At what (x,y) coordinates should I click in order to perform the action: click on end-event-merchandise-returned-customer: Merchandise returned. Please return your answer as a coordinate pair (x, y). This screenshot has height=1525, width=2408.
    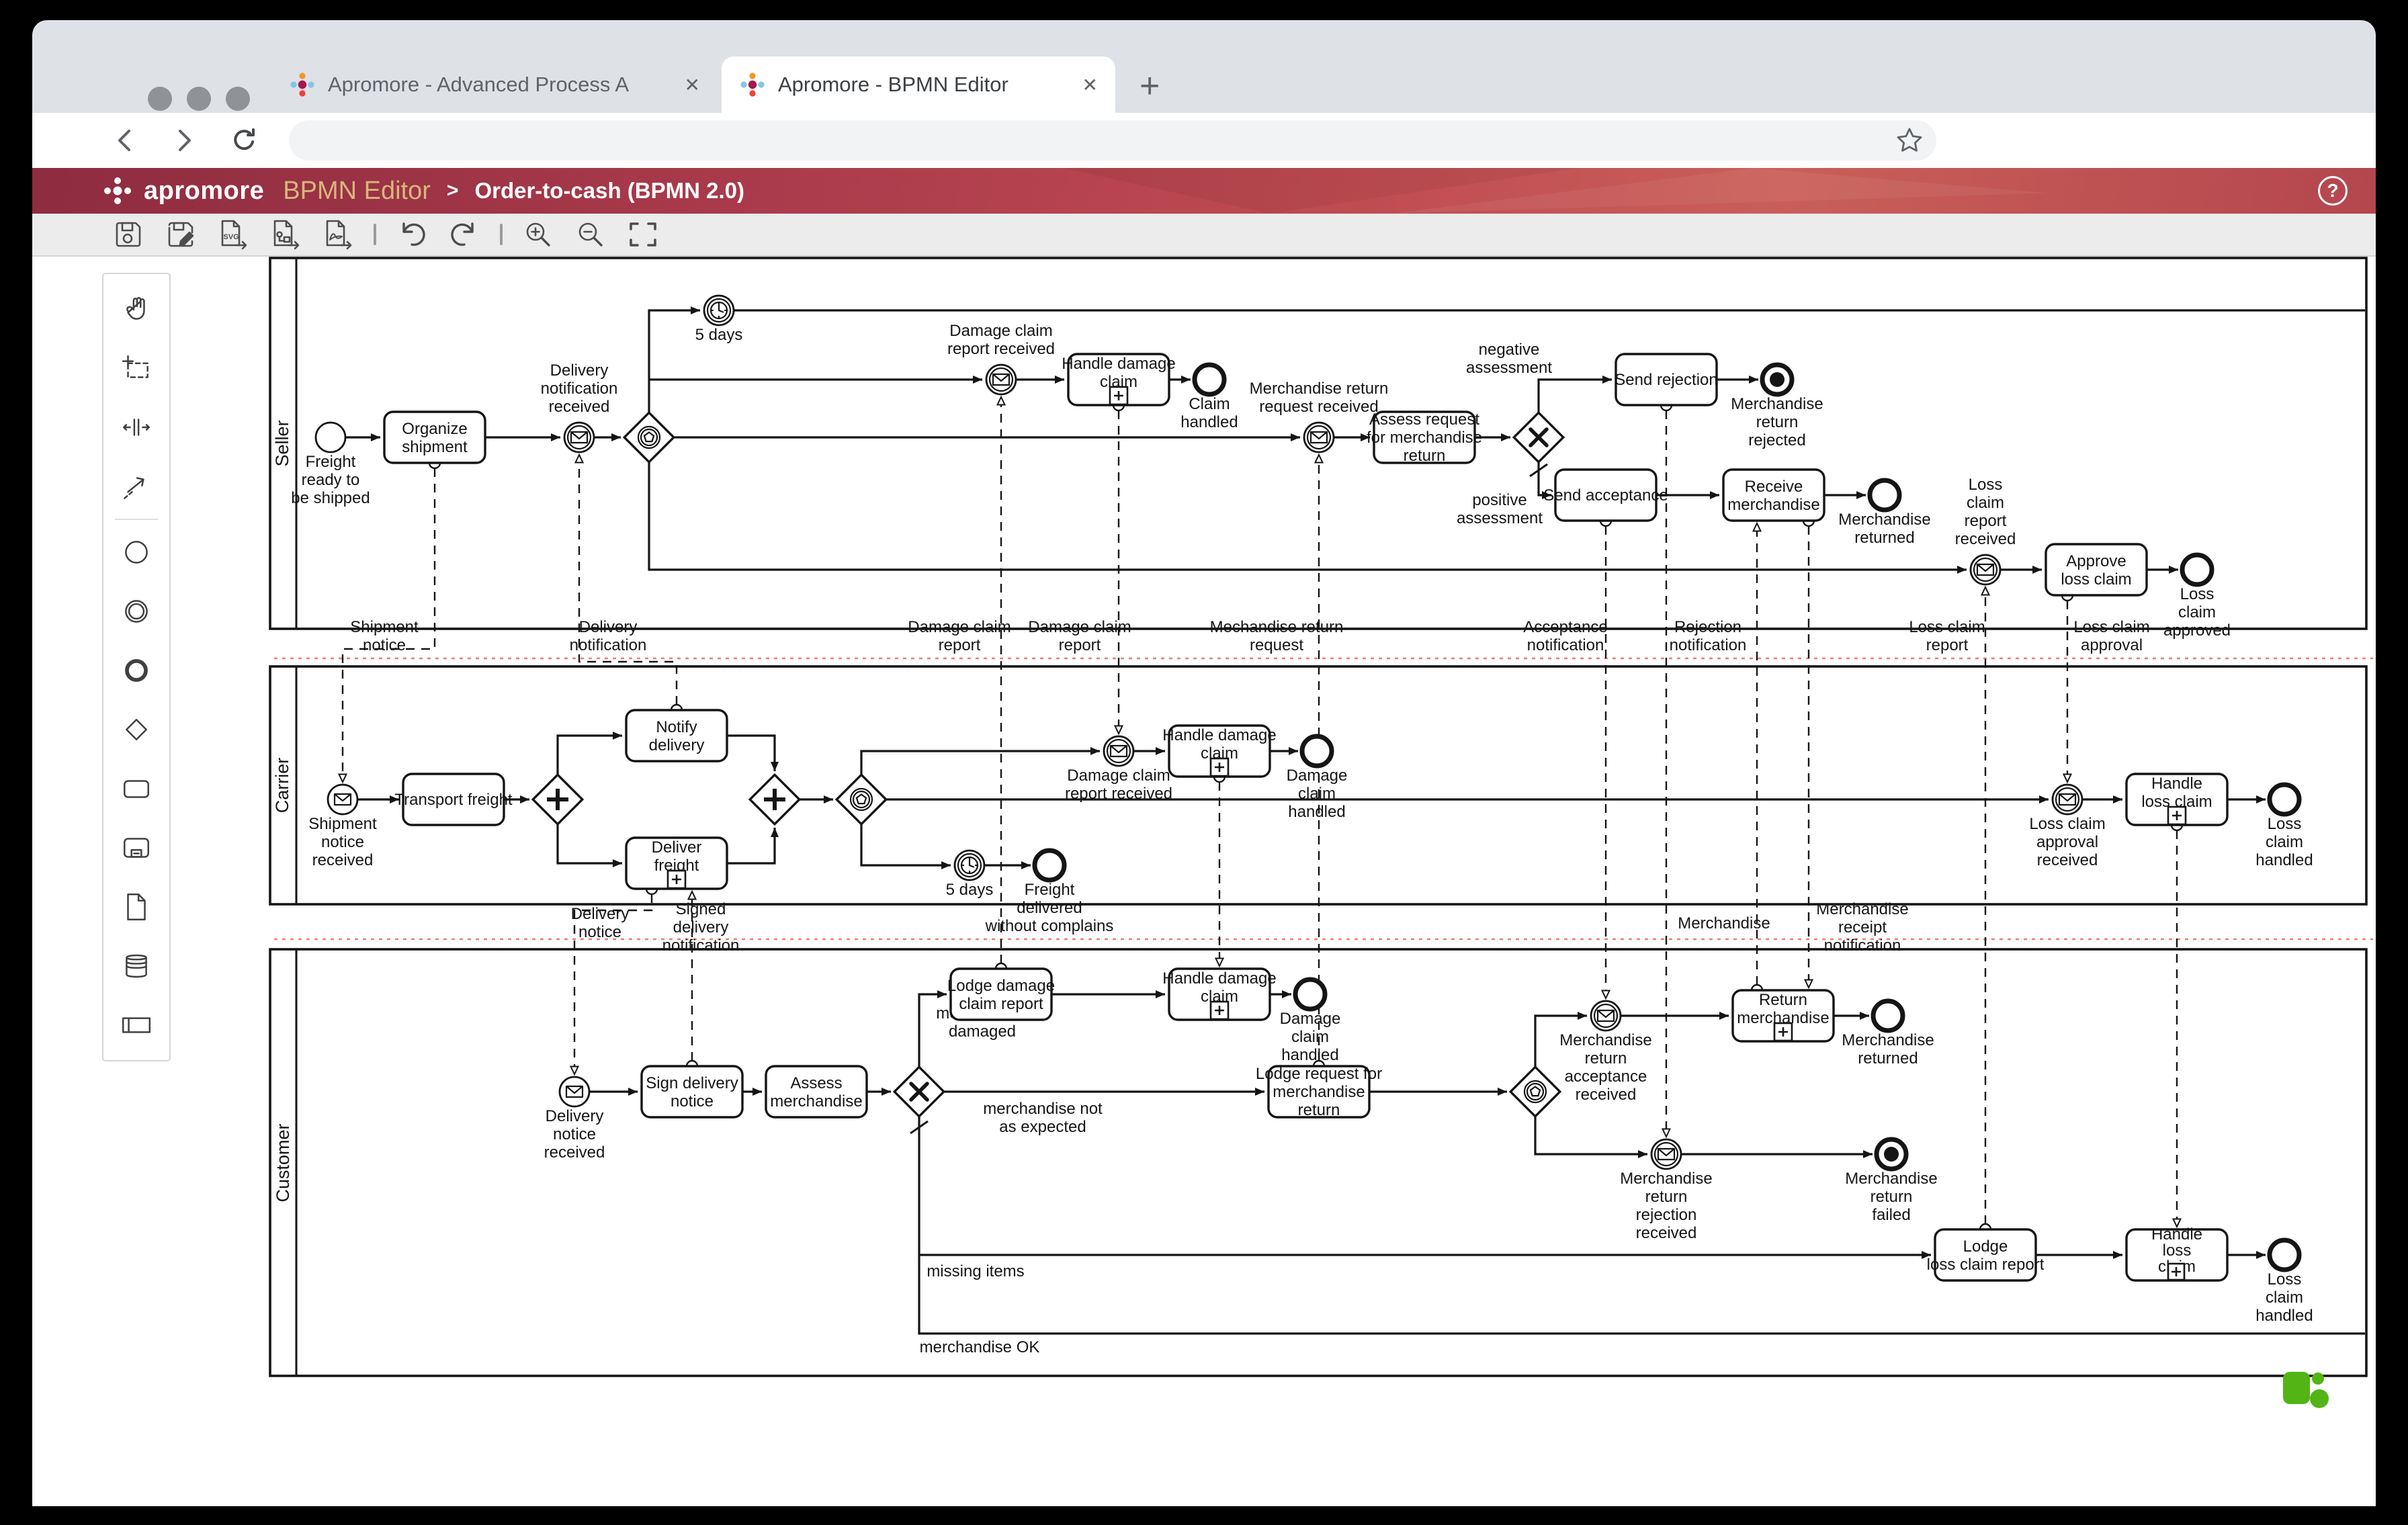
    Looking at the image, I should click on (1888, 1033).